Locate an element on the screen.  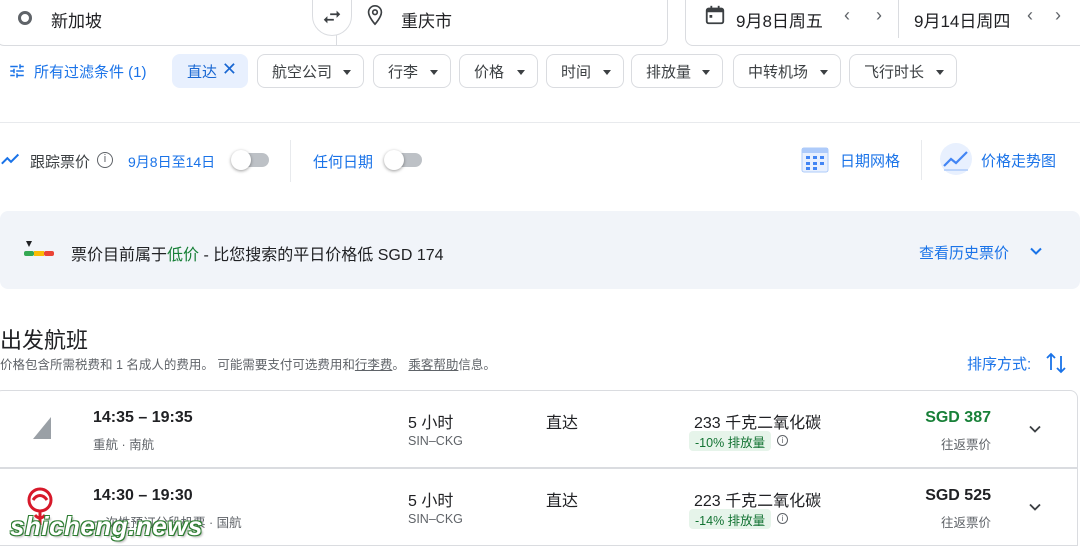
chip-label: 排放量 is located at coordinates (669, 72).